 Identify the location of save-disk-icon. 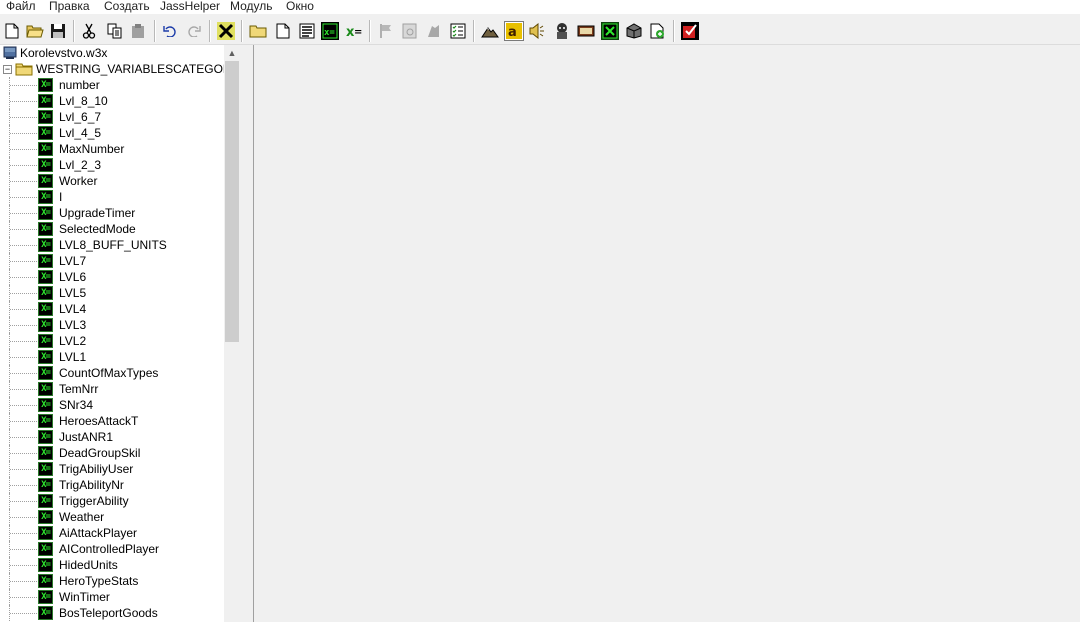
(58, 31).